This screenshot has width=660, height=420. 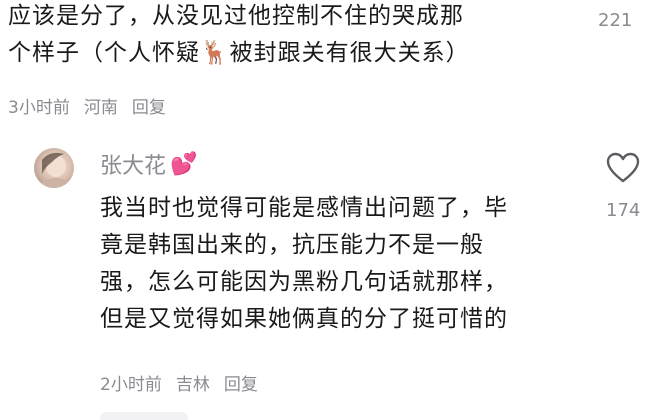 What do you see at coordinates (615, 20) in the screenshot?
I see `comment-1-like-count: 221` at bounding box center [615, 20].